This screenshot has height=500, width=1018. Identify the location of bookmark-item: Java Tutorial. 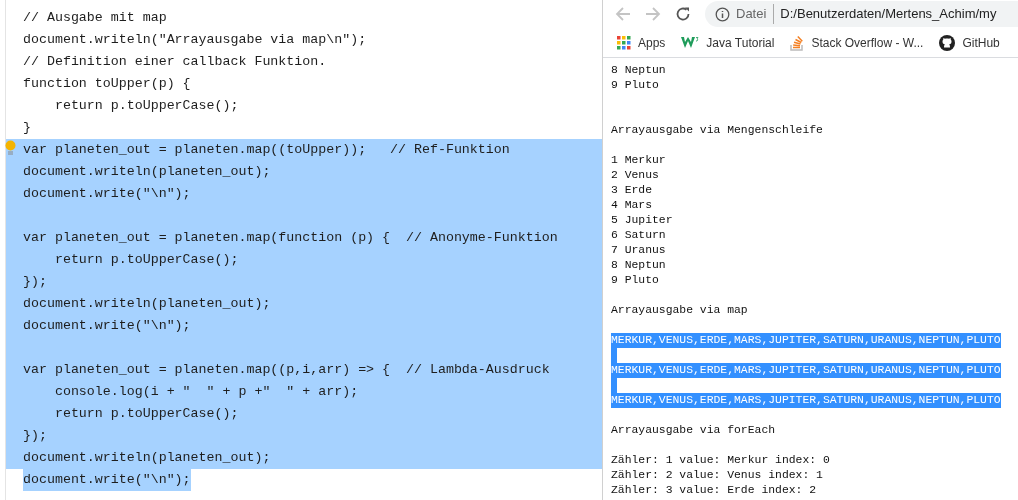
(728, 42).